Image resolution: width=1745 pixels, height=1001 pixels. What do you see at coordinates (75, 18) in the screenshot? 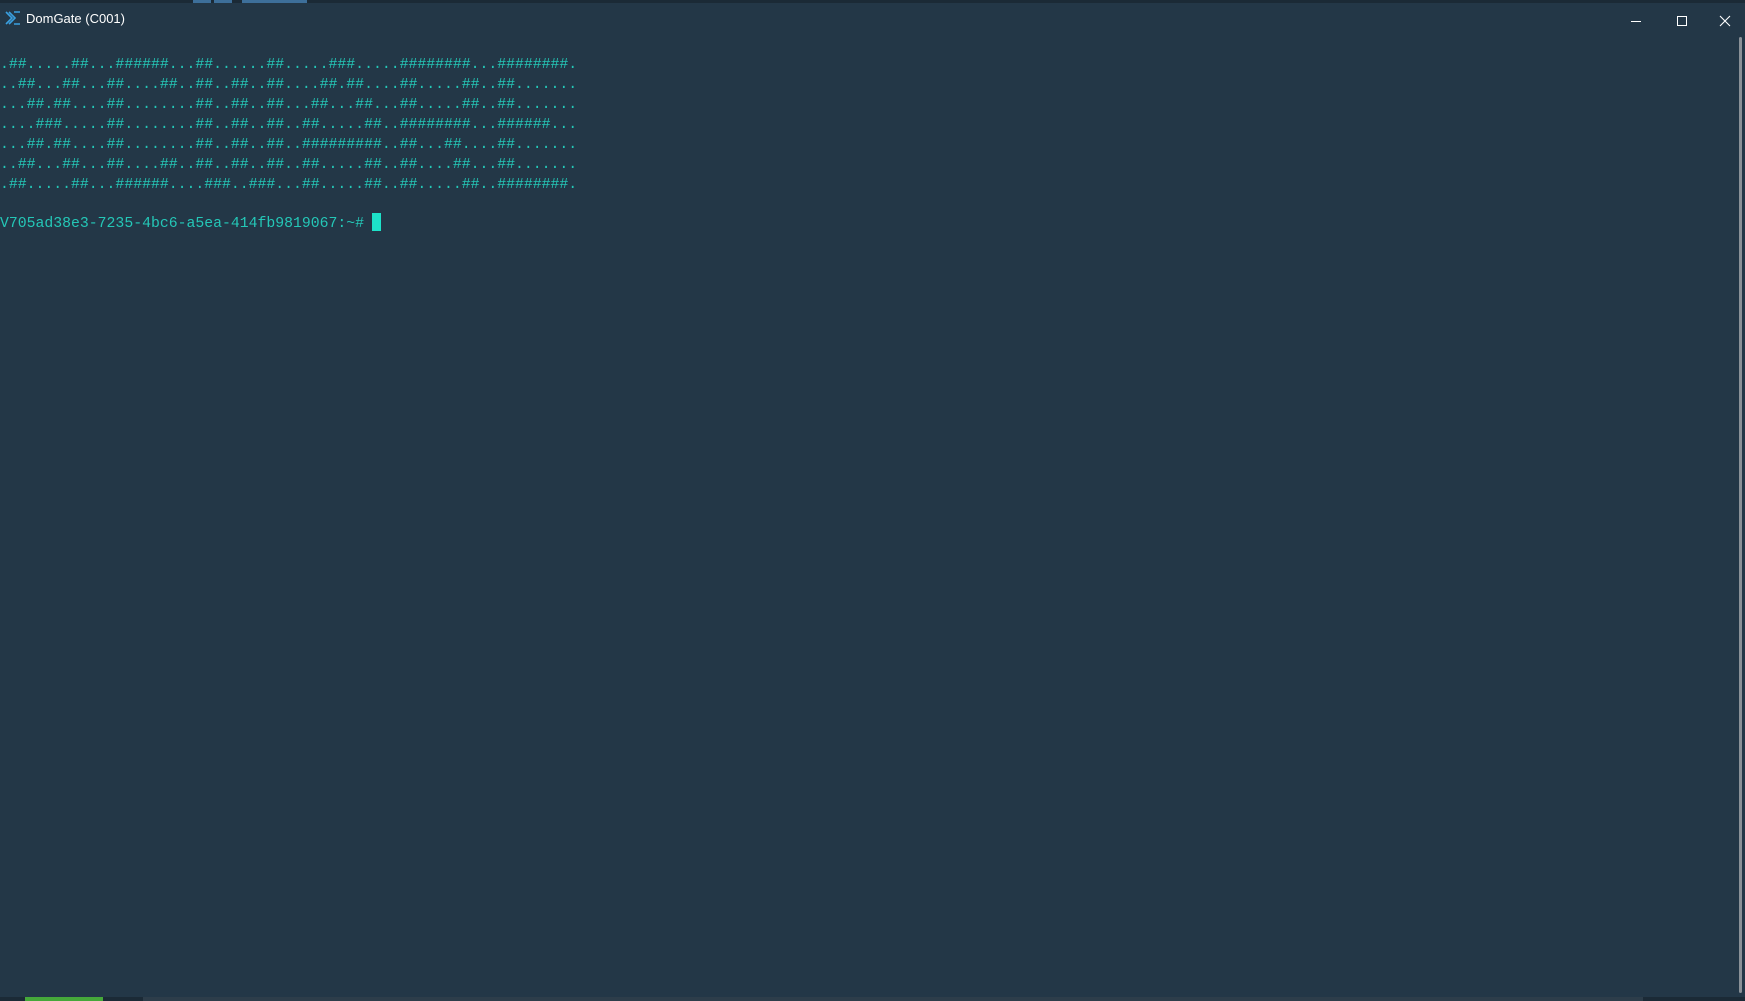
I see `window-title: DomGate (C001)` at bounding box center [75, 18].